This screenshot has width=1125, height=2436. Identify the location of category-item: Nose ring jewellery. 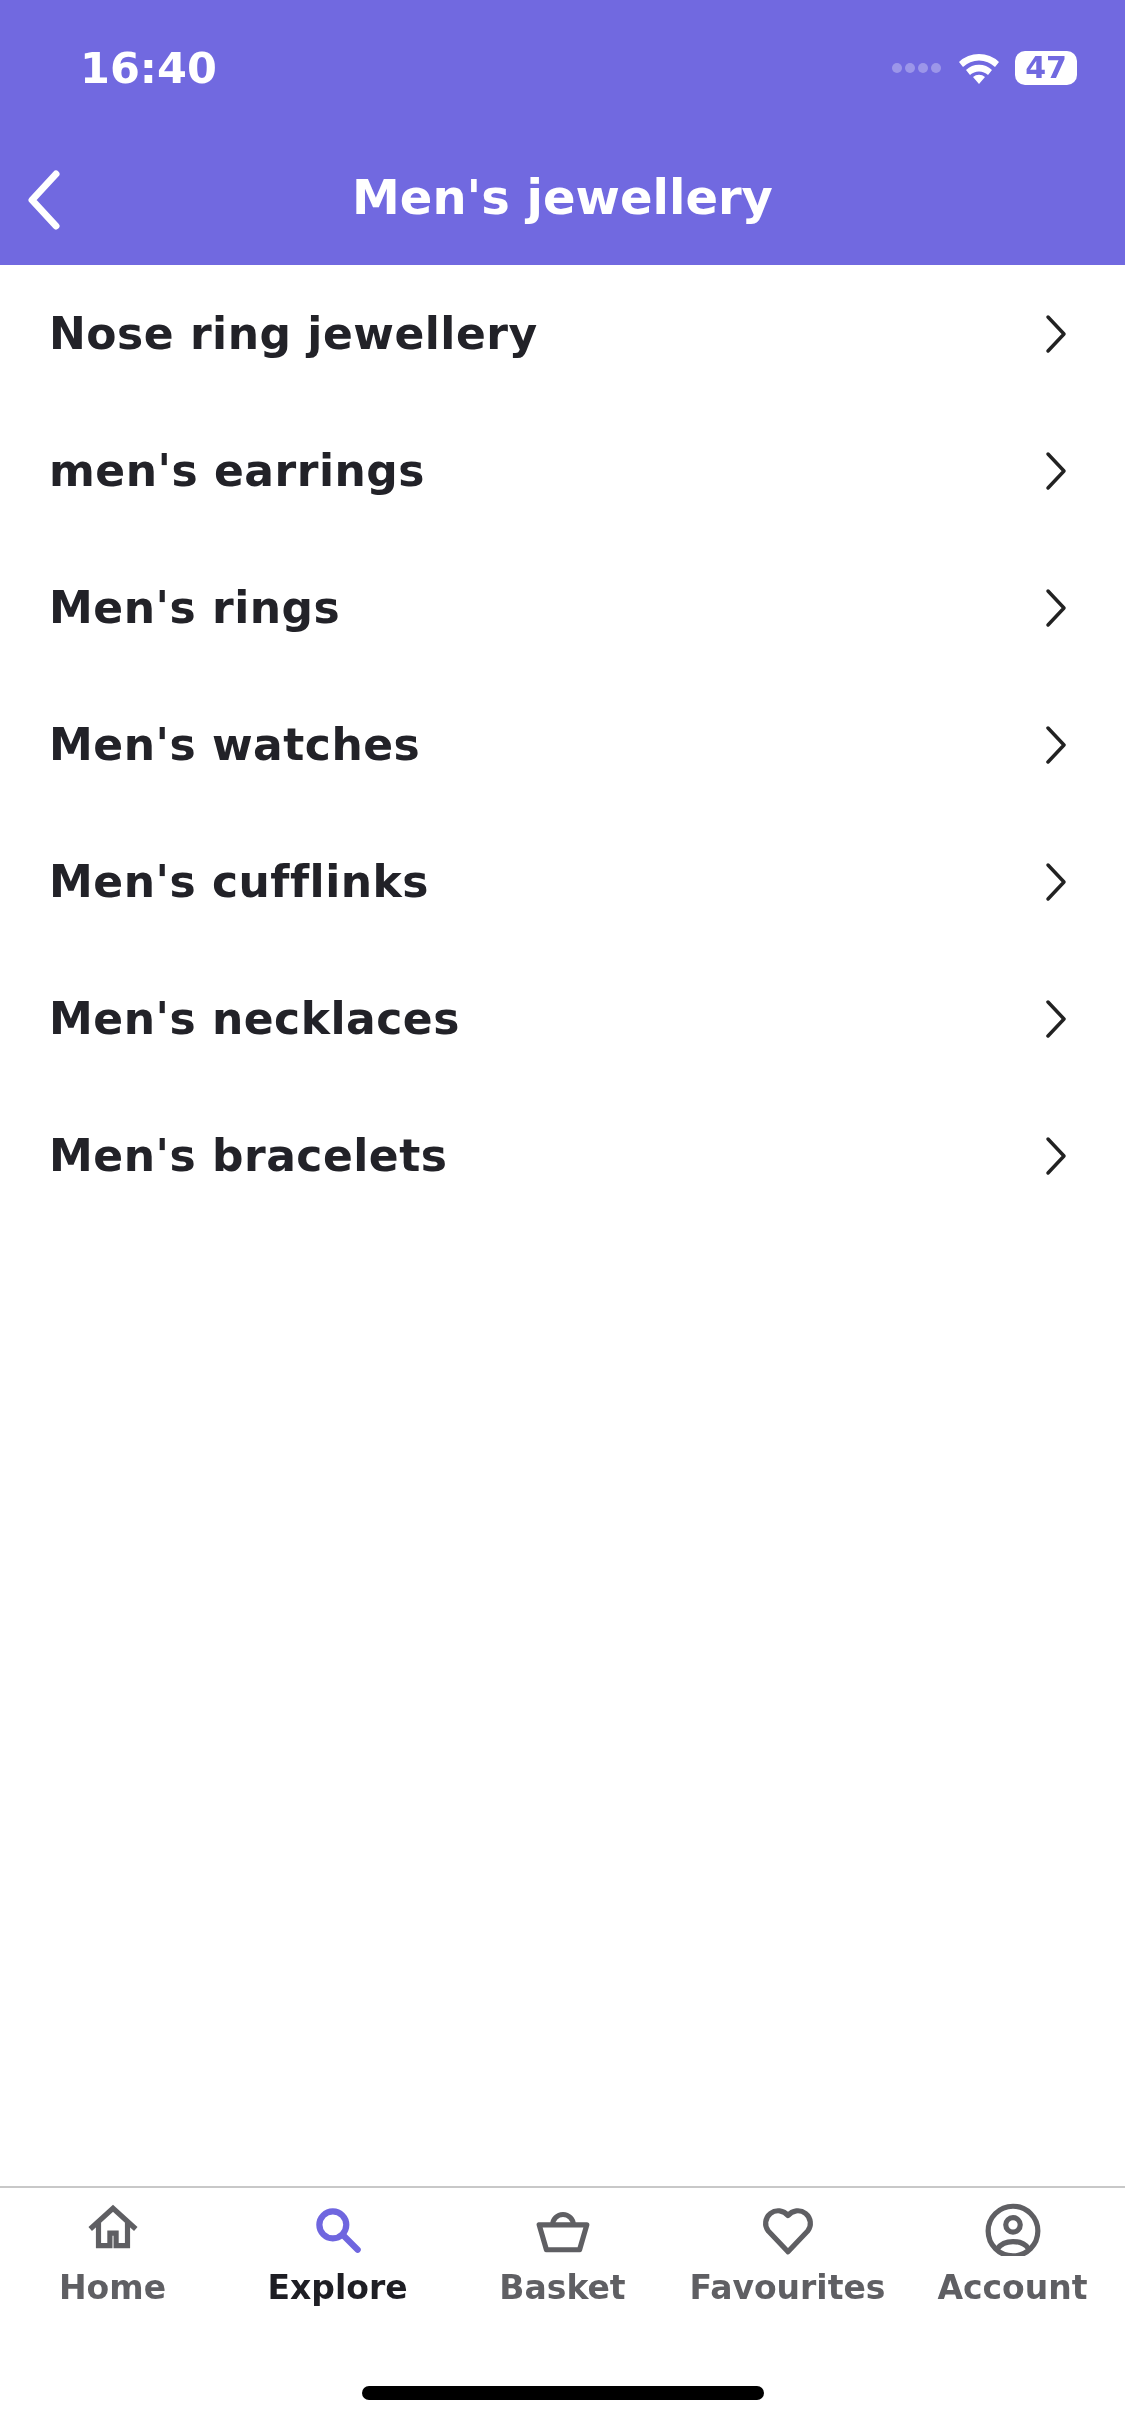
(562, 333).